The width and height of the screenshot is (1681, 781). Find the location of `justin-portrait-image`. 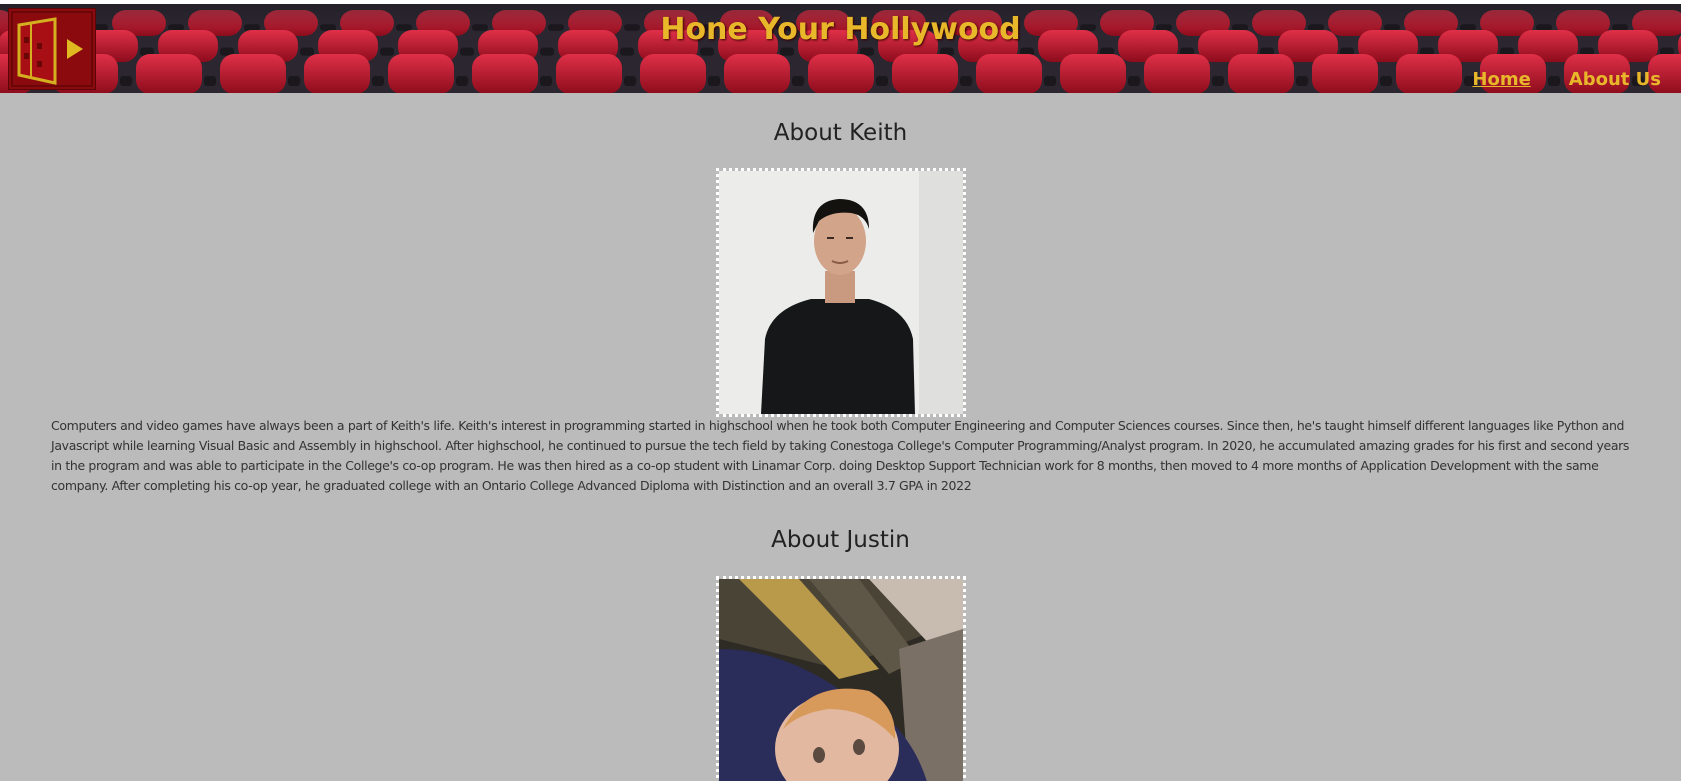

justin-portrait-image is located at coordinates (841, 680).